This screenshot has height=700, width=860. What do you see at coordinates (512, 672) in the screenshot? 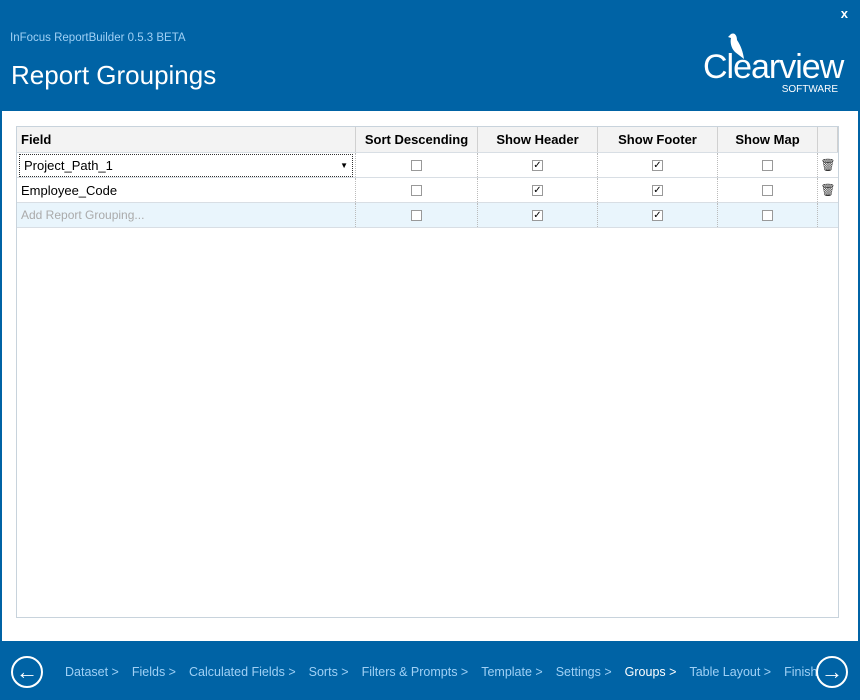
I see `wizard-step: Template >` at bounding box center [512, 672].